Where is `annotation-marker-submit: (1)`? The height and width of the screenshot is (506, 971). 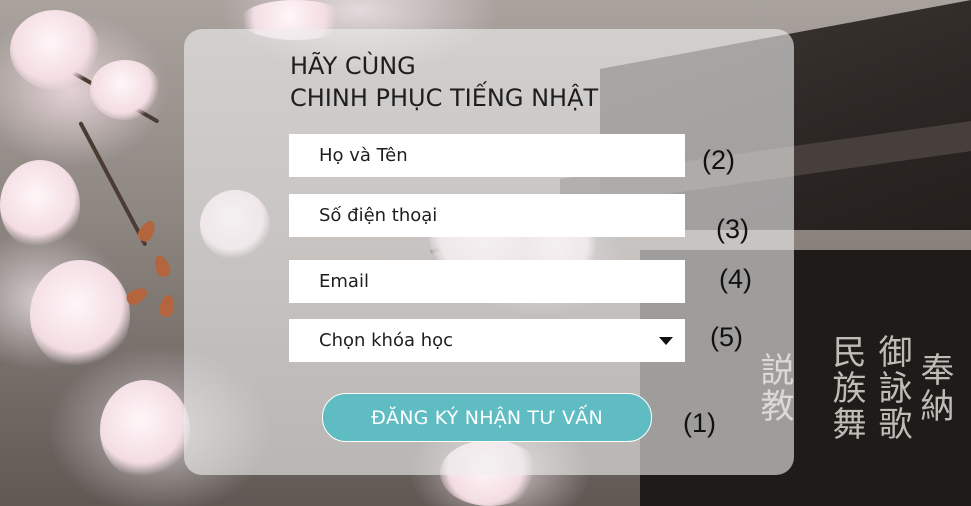 annotation-marker-submit: (1) is located at coordinates (699, 423).